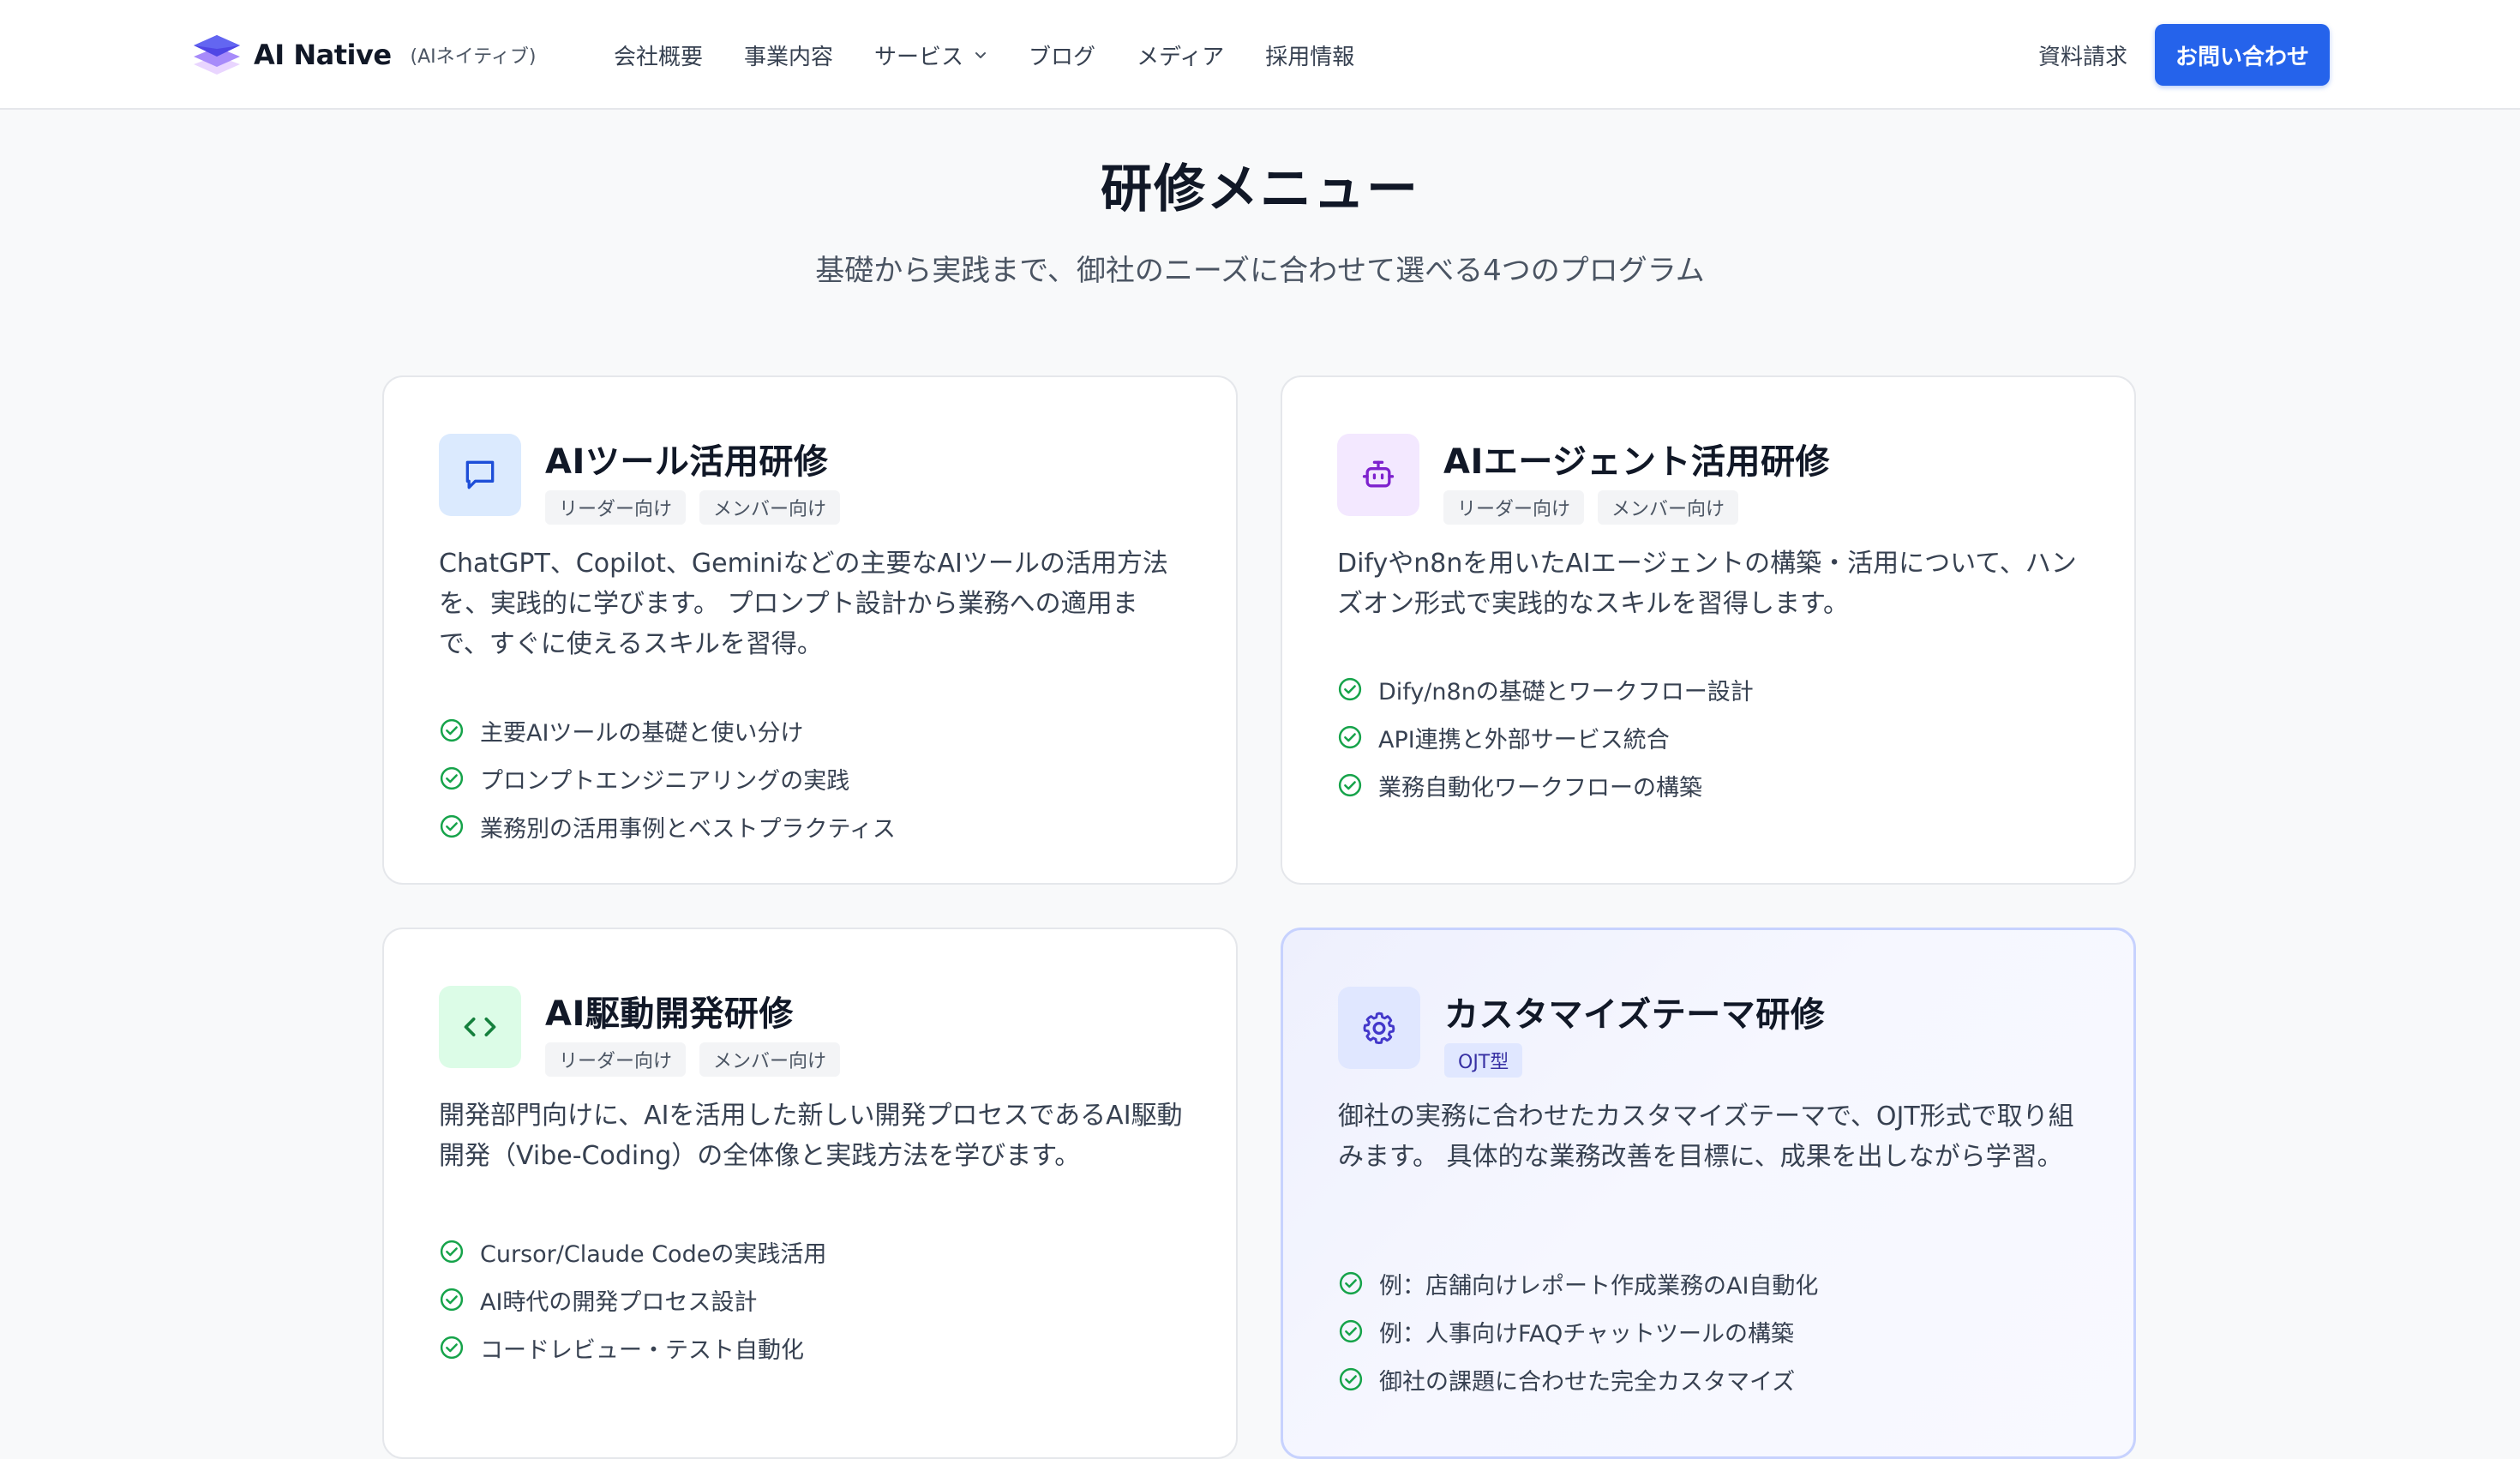 The width and height of the screenshot is (2520, 1459). Describe the element at coordinates (474, 57) in the screenshot. I see `brand-subtitle: (AIネイティブ)` at that location.